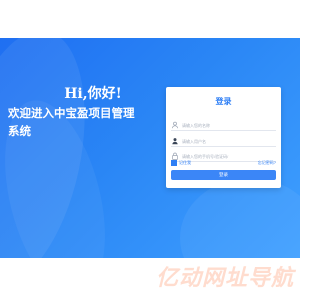  What do you see at coordinates (240, 218) in the screenshot?
I see `decorative-shape` at bounding box center [240, 218].